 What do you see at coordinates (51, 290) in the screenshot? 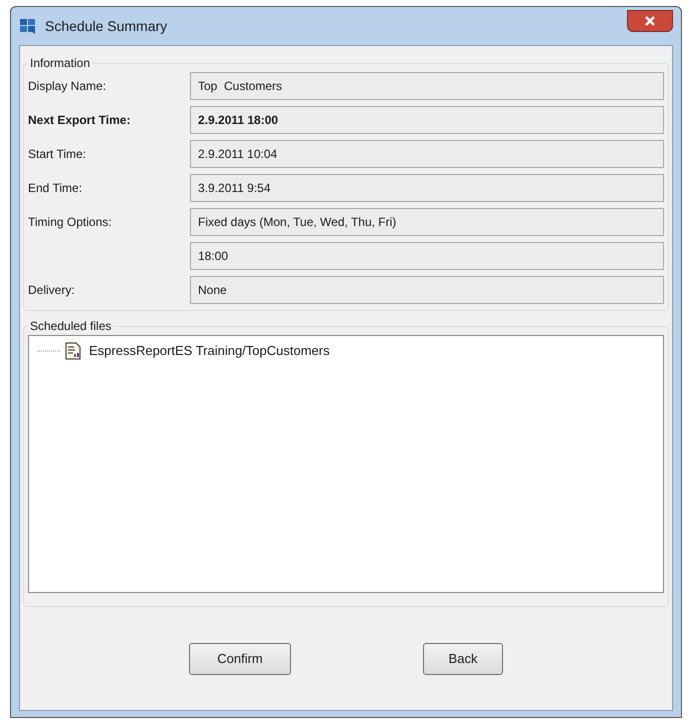
I see `field-label: Delivery:` at bounding box center [51, 290].